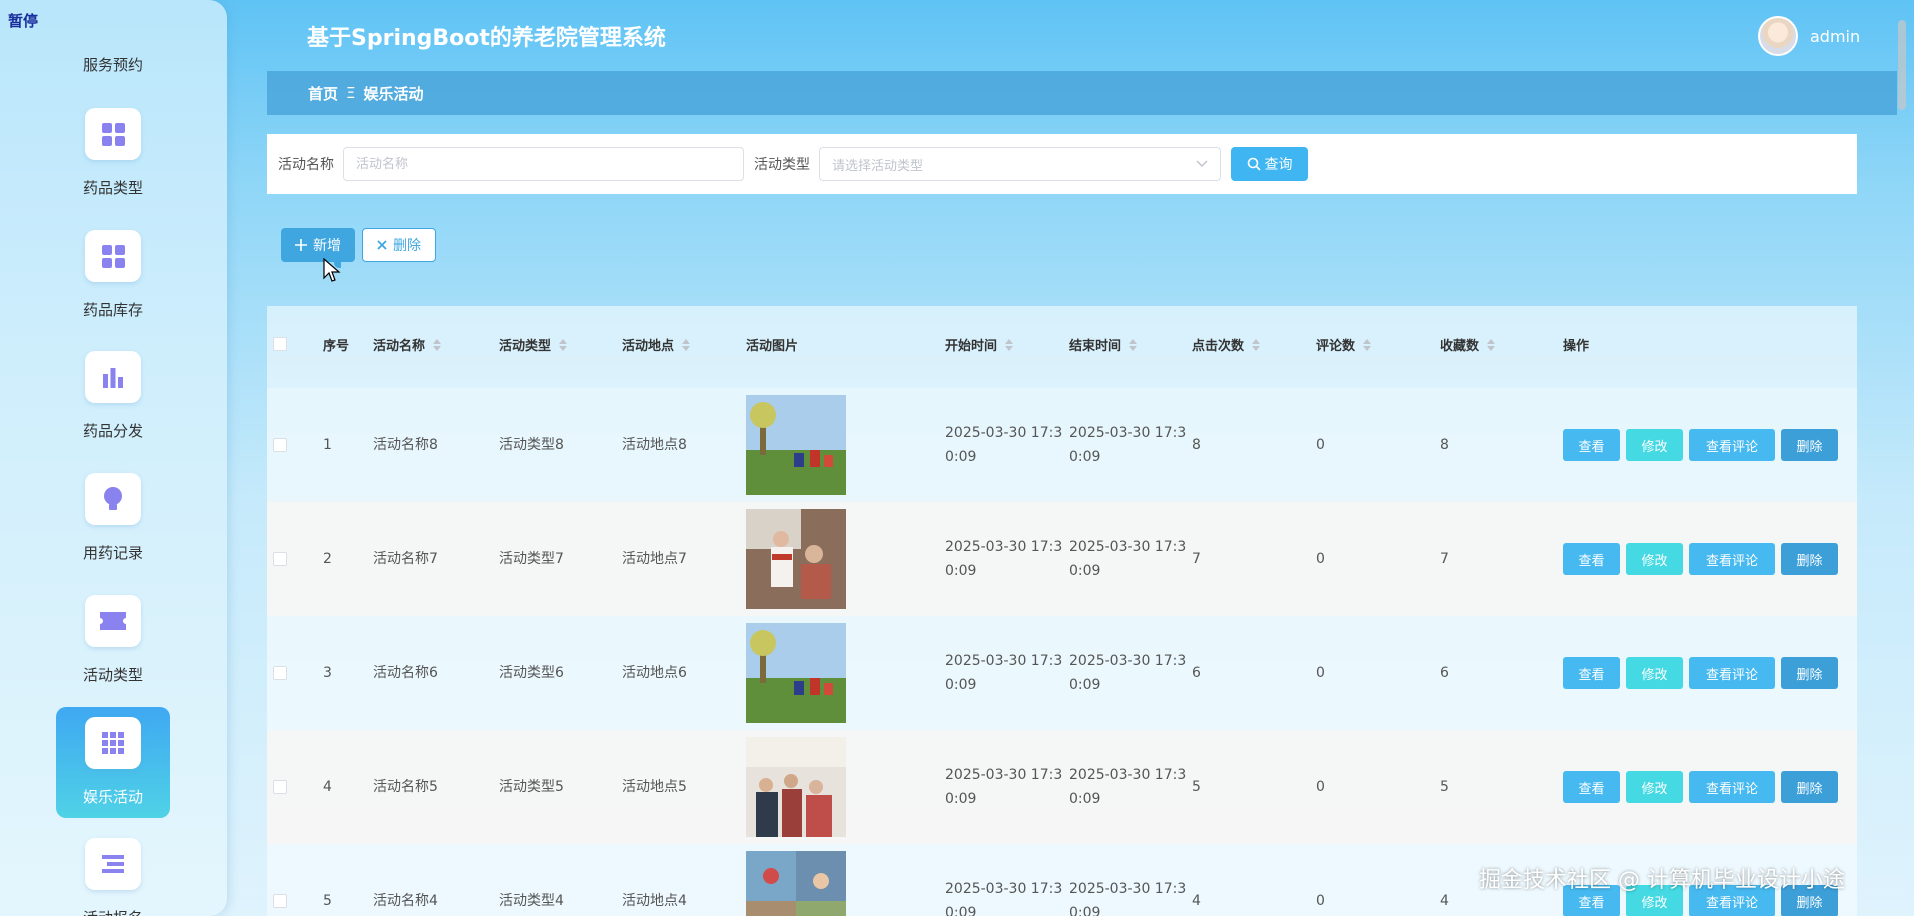  What do you see at coordinates (543, 164) in the screenshot?
I see `activity-name-input` at bounding box center [543, 164].